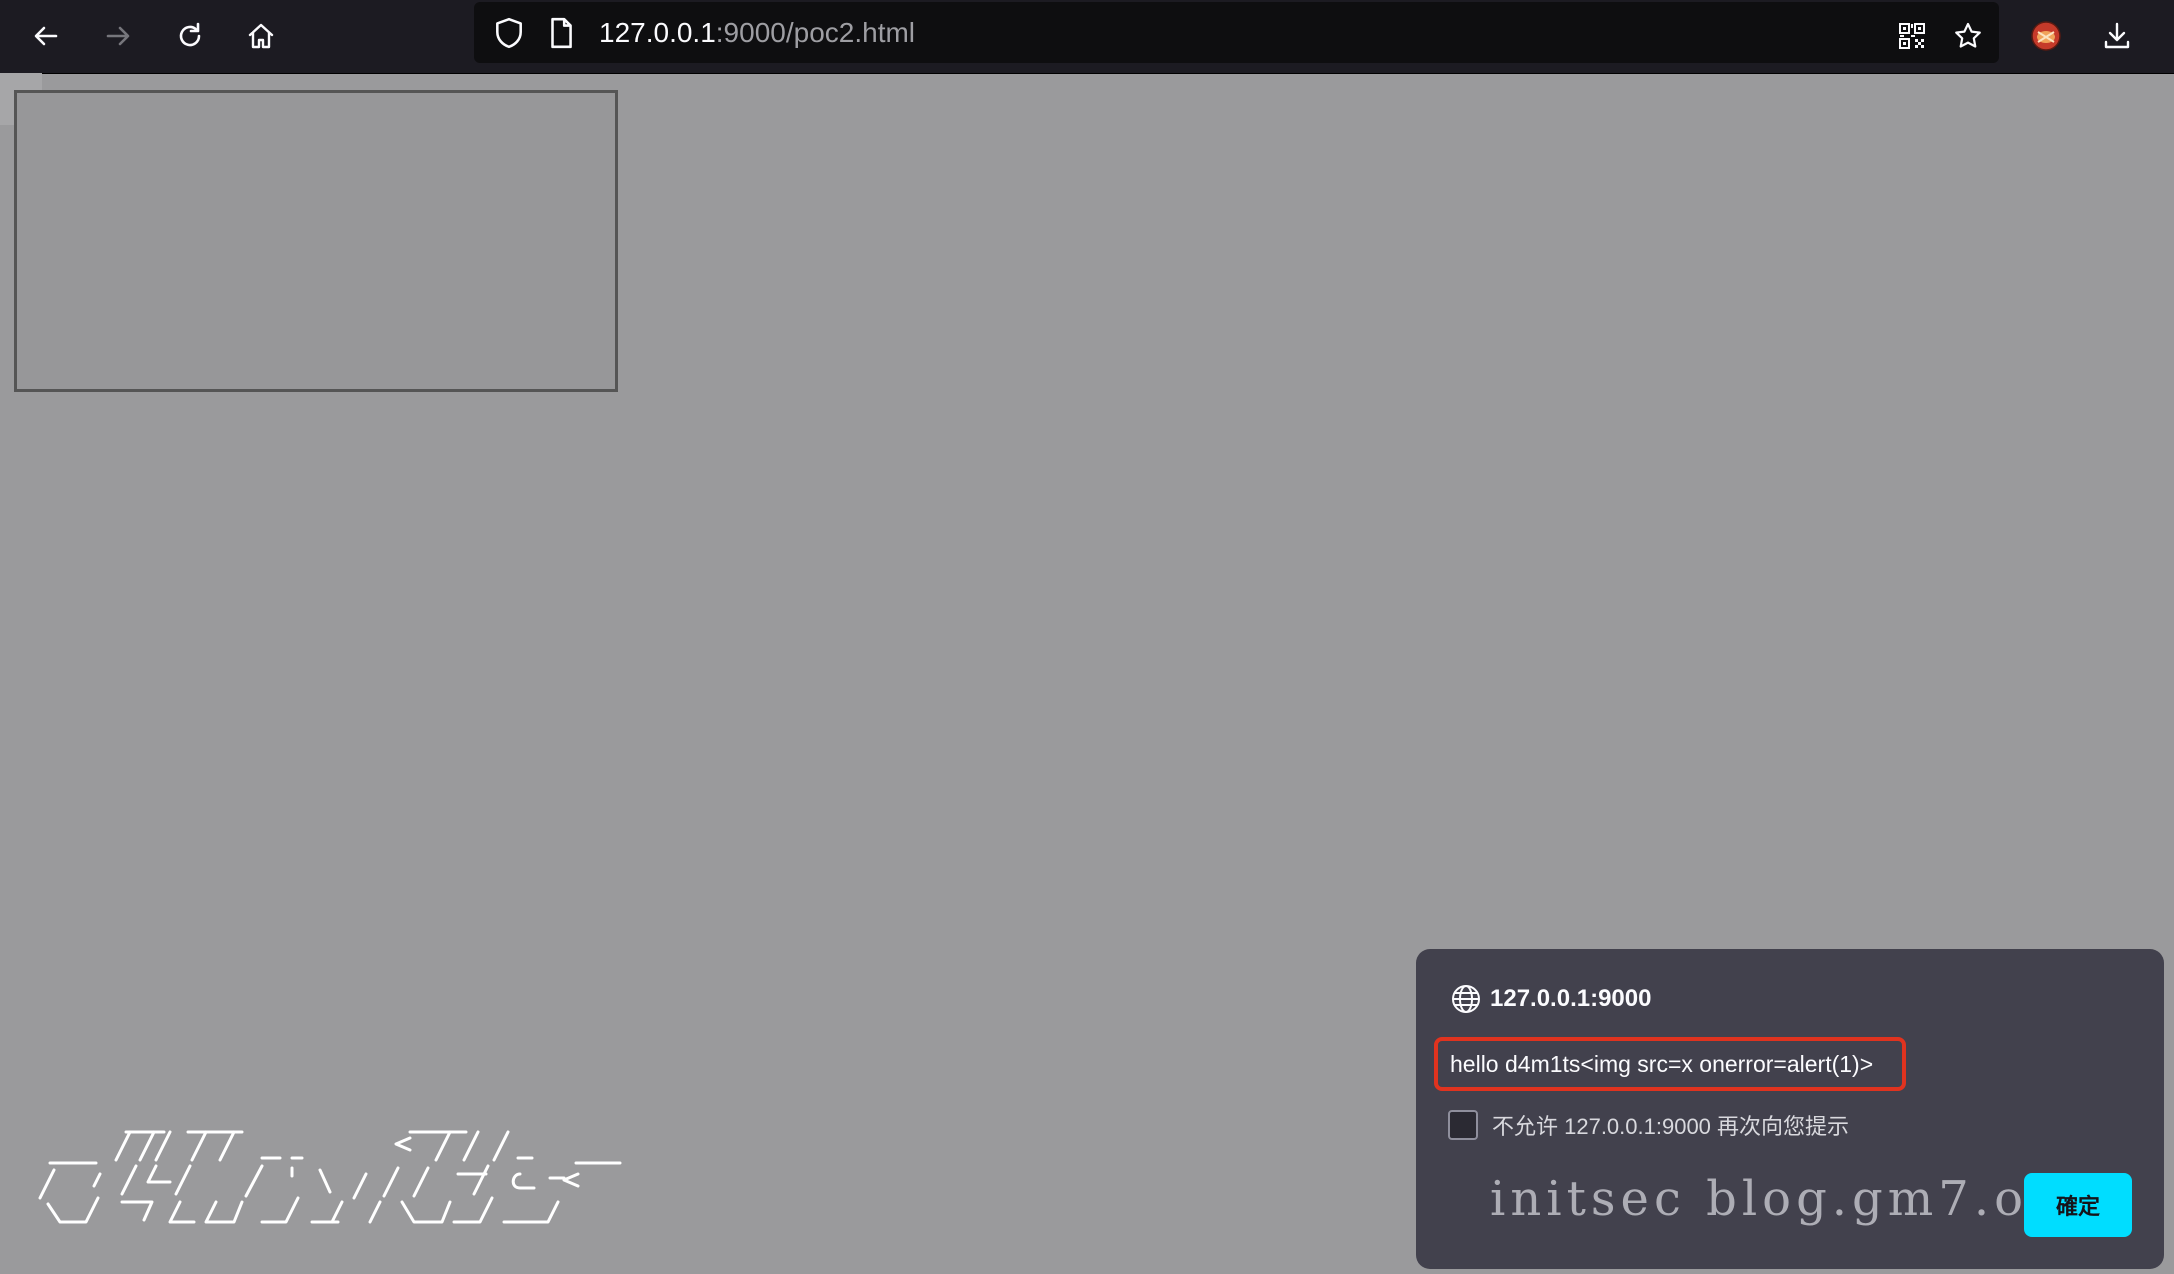  I want to click on back-button, so click(46, 36).